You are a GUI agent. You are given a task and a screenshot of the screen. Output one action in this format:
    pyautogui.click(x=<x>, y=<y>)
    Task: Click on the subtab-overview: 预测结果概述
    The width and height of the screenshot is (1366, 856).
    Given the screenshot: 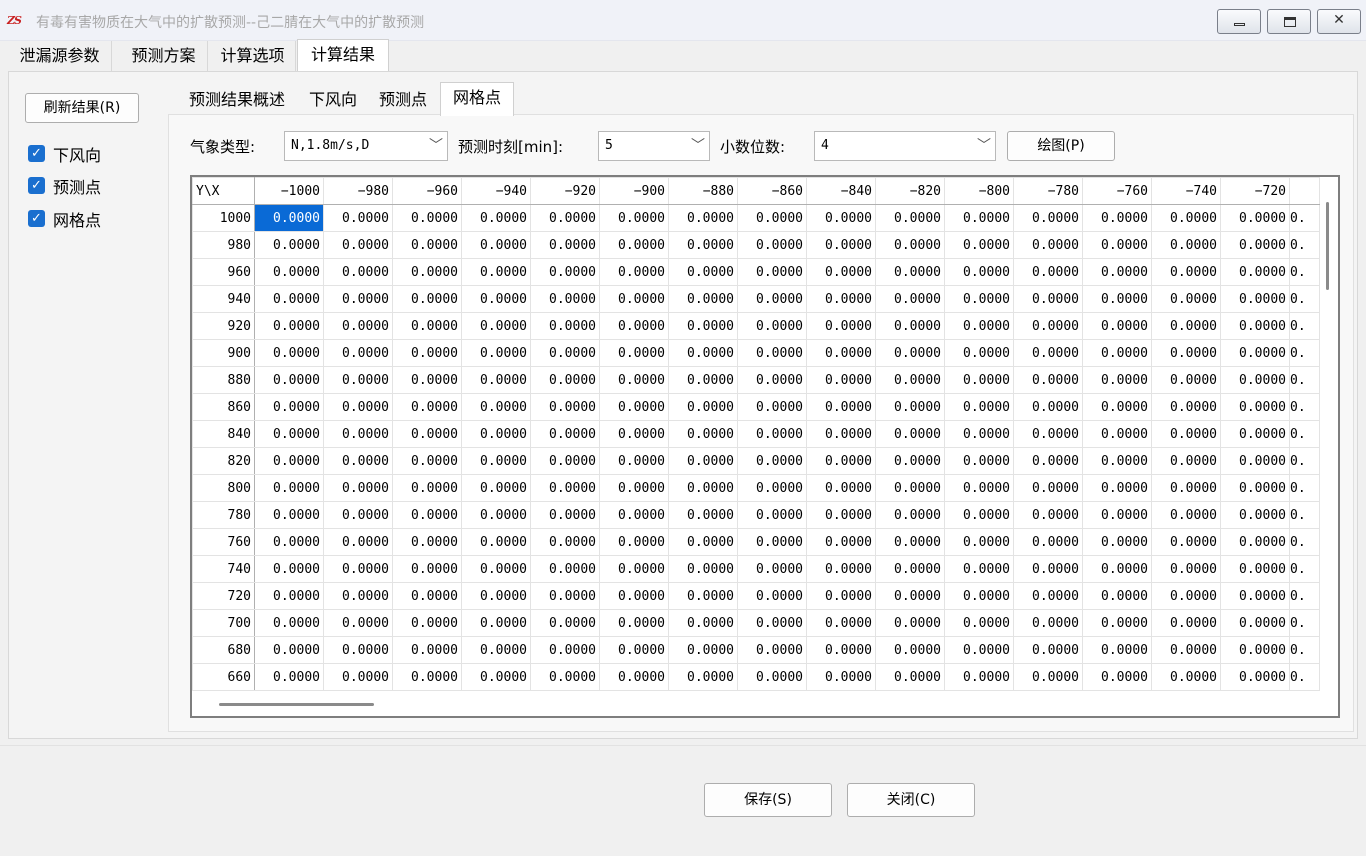 What is the action you would take?
    pyautogui.click(x=237, y=100)
    